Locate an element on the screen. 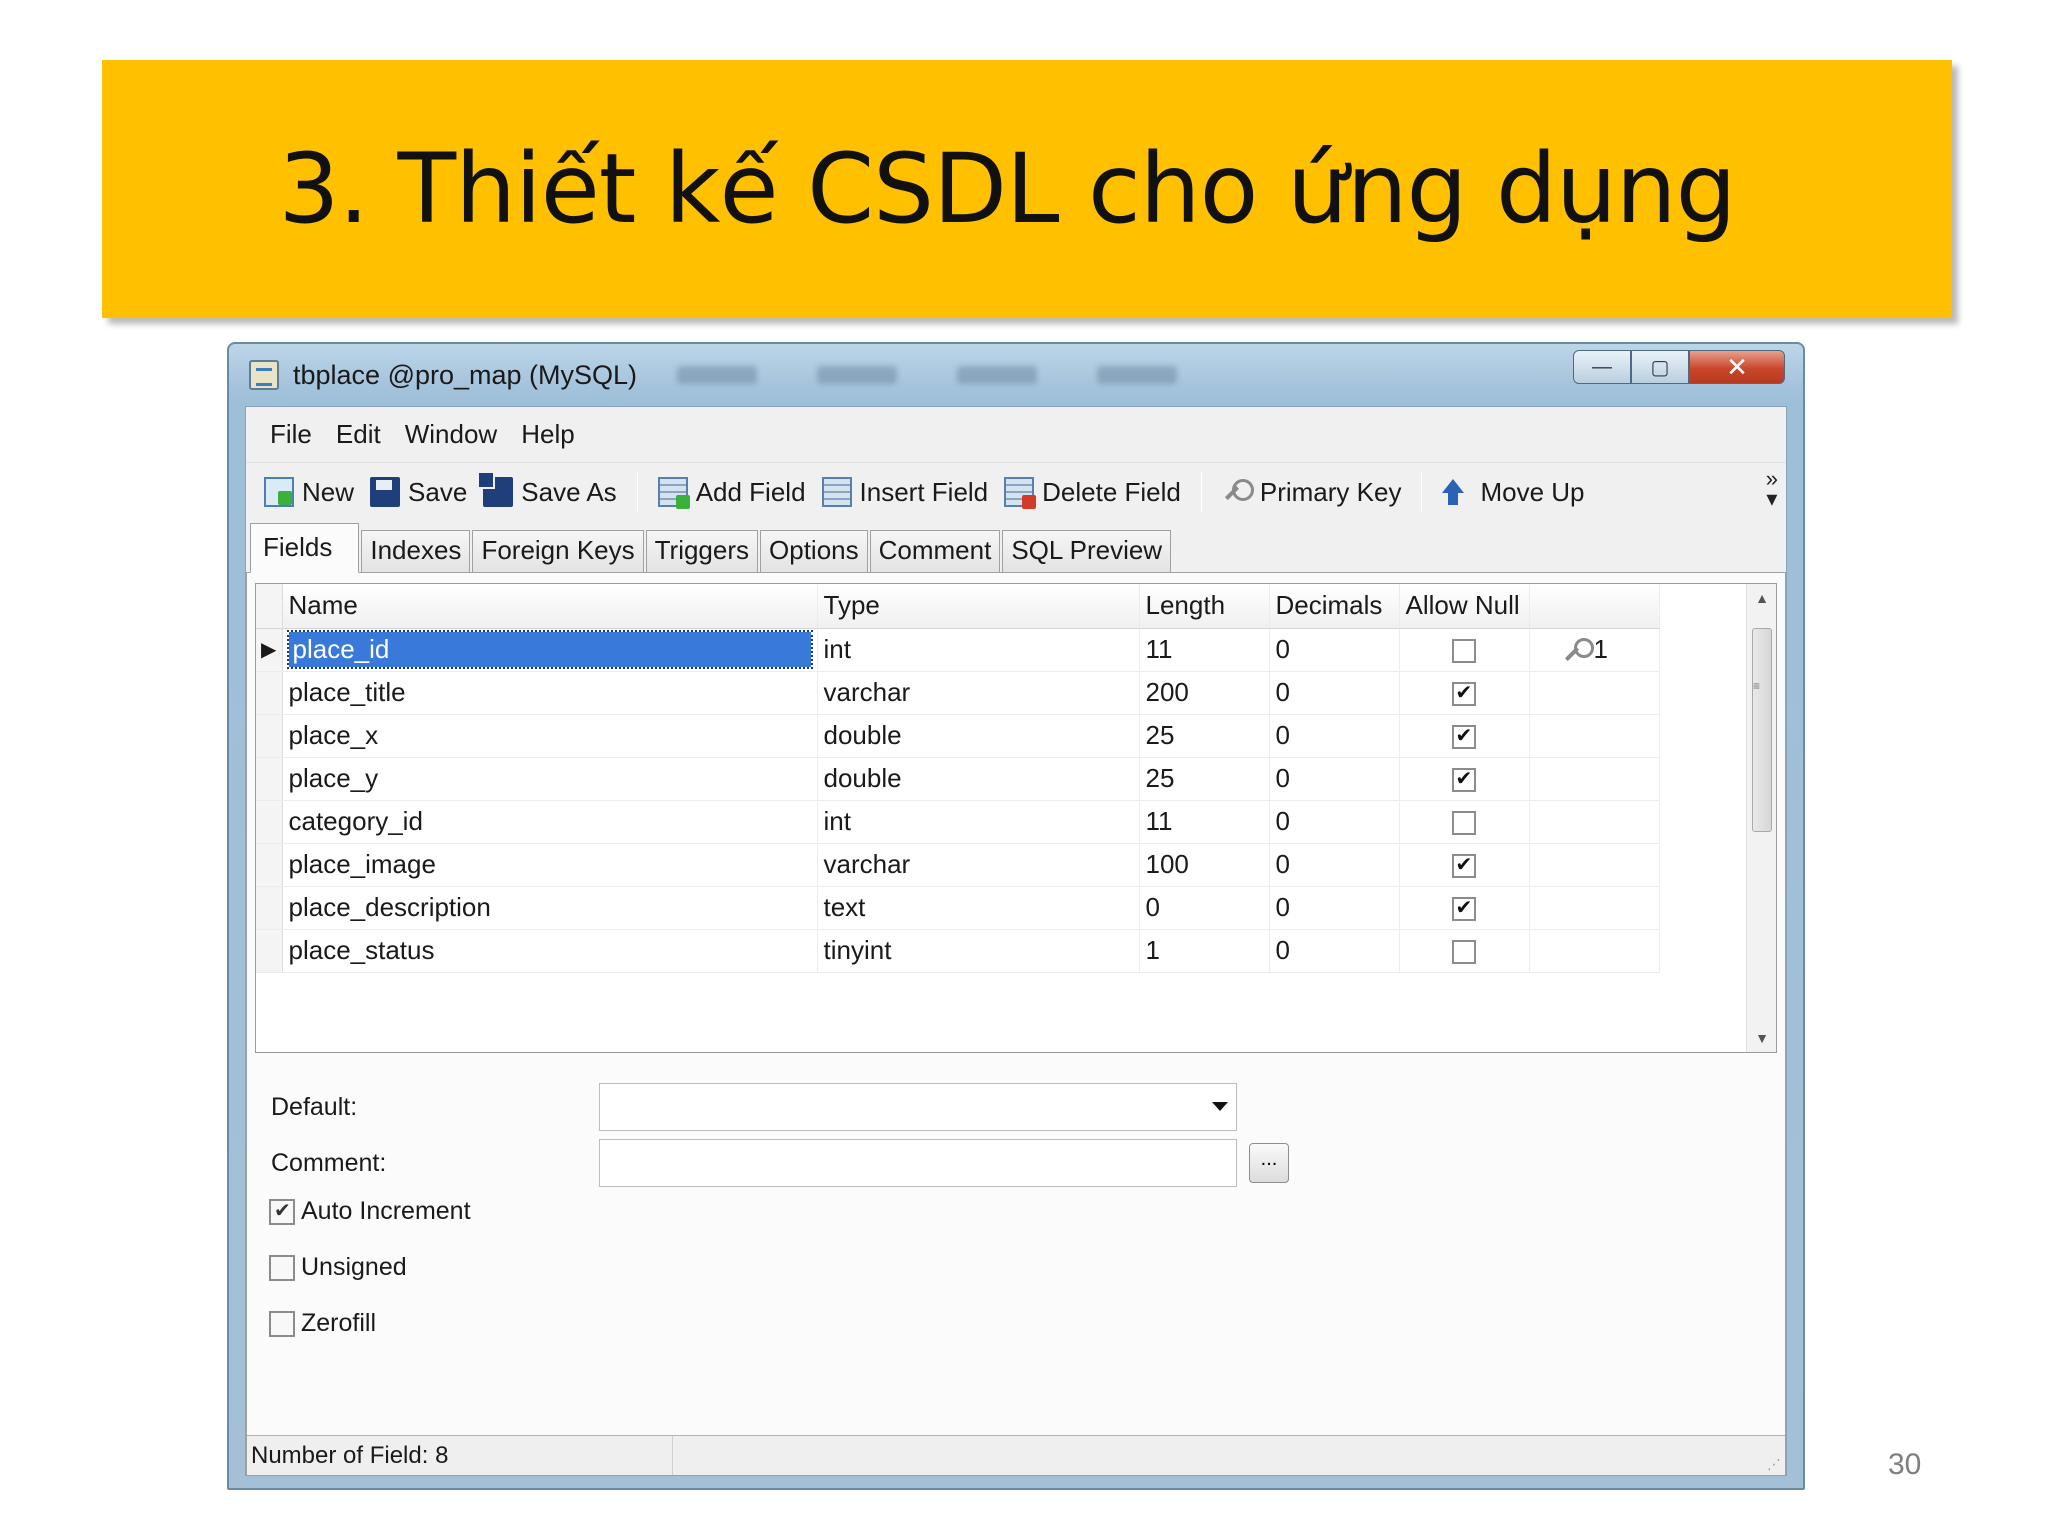 The width and height of the screenshot is (2048, 1536). save-as-button: Save As is located at coordinates (549, 492).